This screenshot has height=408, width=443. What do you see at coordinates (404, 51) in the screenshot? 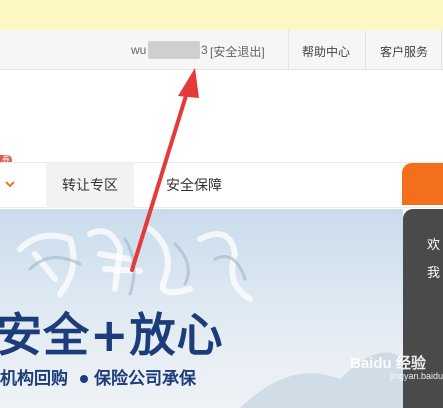
I see `customer-service-link: 客户服务` at bounding box center [404, 51].